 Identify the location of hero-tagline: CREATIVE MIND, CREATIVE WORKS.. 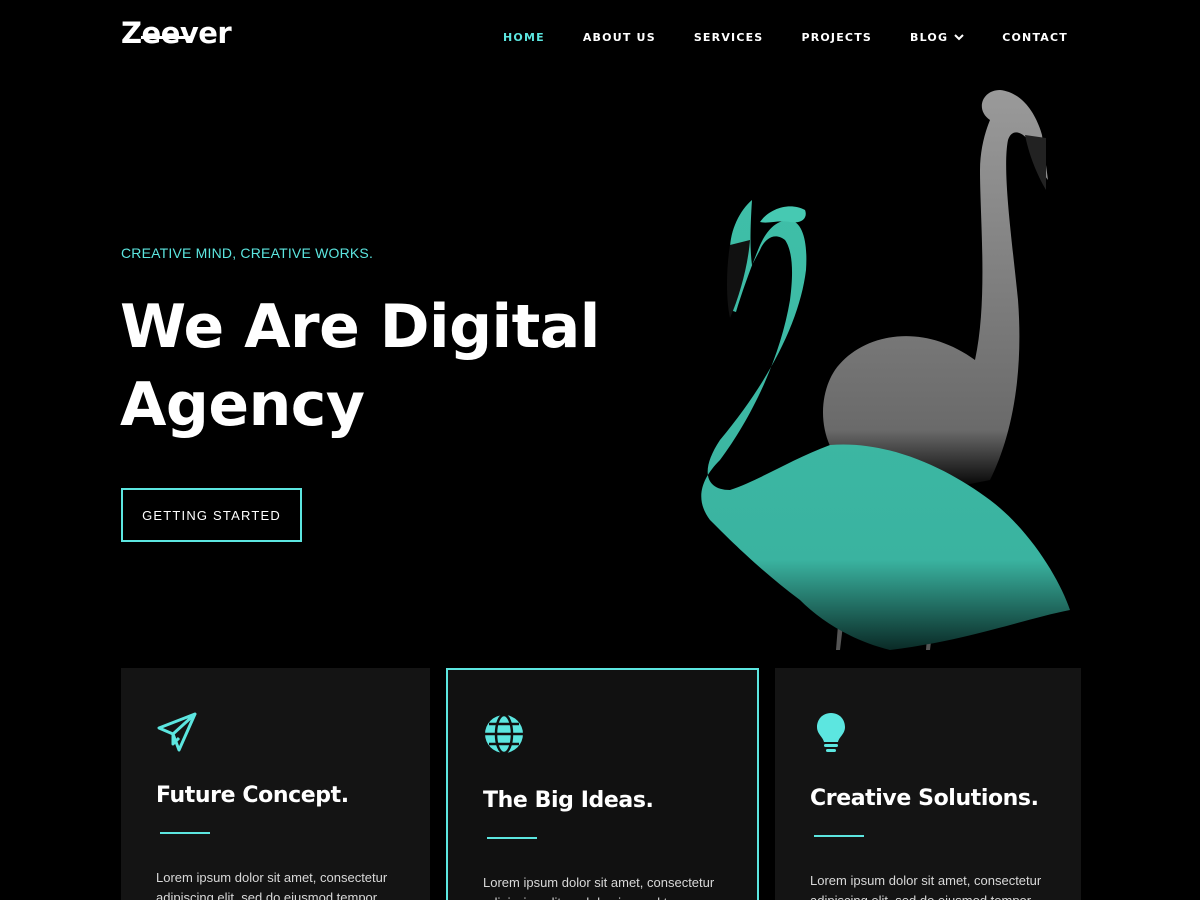
(247, 253).